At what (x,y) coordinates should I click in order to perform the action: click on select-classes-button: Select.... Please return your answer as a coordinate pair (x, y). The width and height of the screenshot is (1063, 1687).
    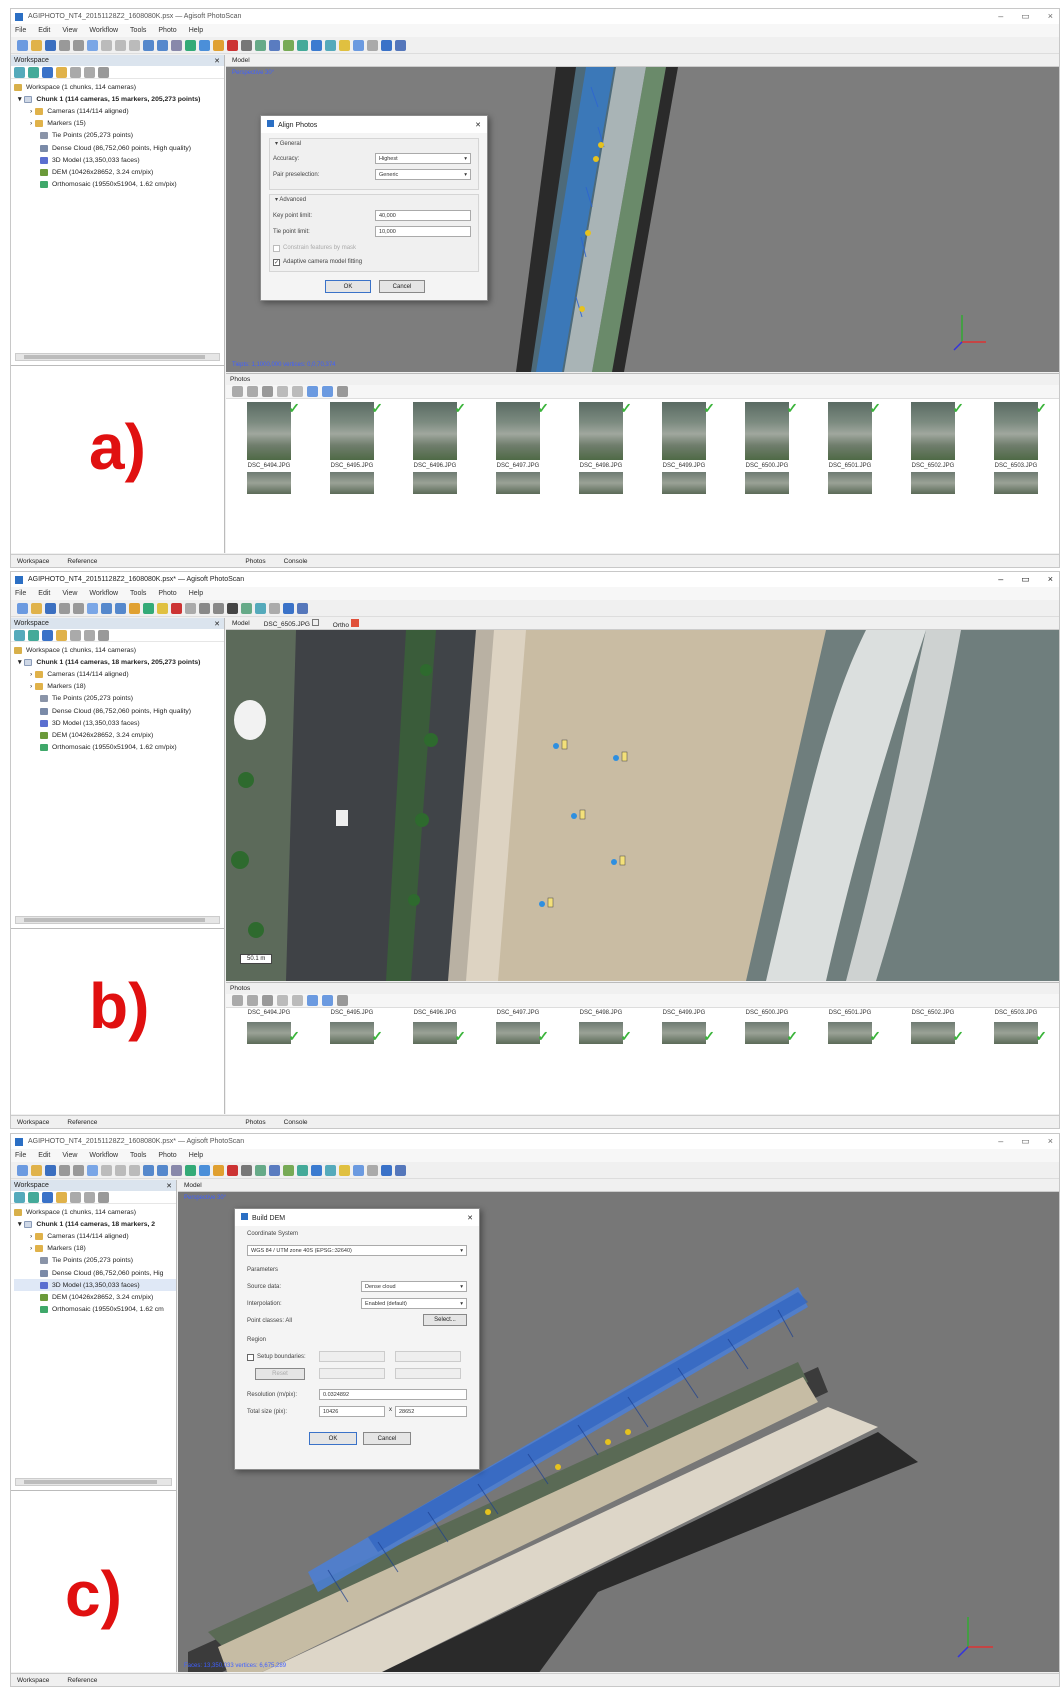
    Looking at the image, I should click on (445, 1320).